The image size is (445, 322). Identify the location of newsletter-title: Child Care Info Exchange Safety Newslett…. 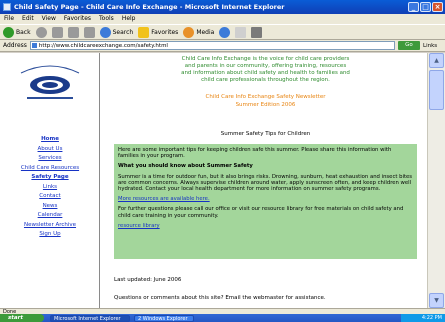
(265, 97).